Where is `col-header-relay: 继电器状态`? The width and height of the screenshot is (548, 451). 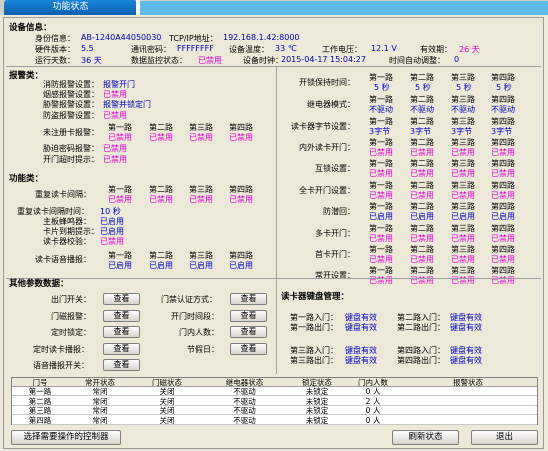 col-header-relay: 继电器状态 is located at coordinates (244, 382).